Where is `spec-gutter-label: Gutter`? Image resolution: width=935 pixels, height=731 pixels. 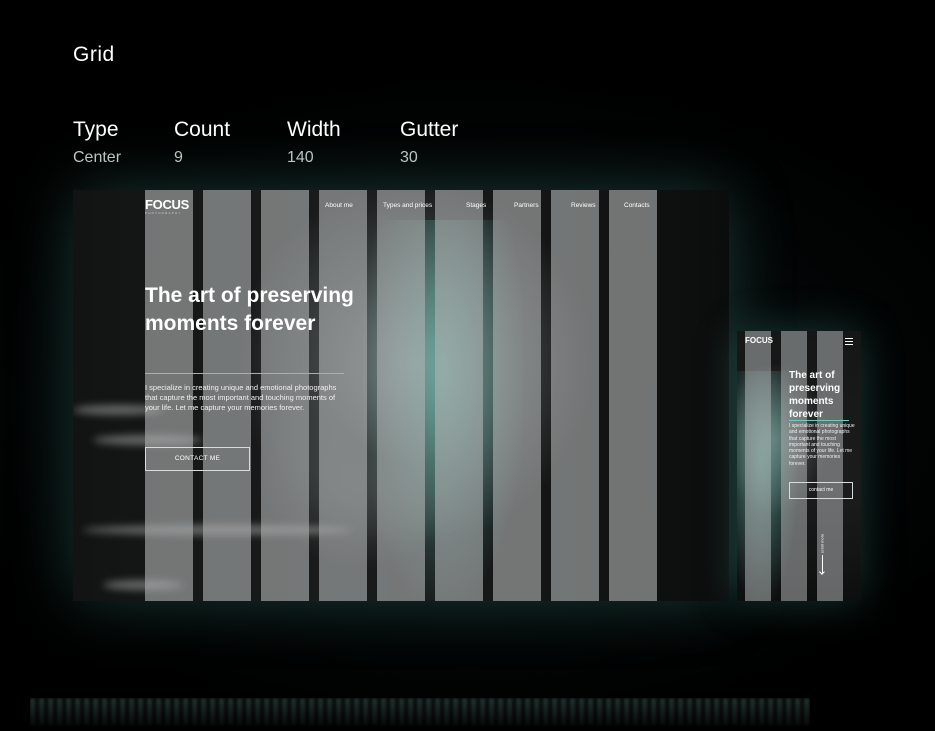
spec-gutter-label: Gutter is located at coordinates (429, 129).